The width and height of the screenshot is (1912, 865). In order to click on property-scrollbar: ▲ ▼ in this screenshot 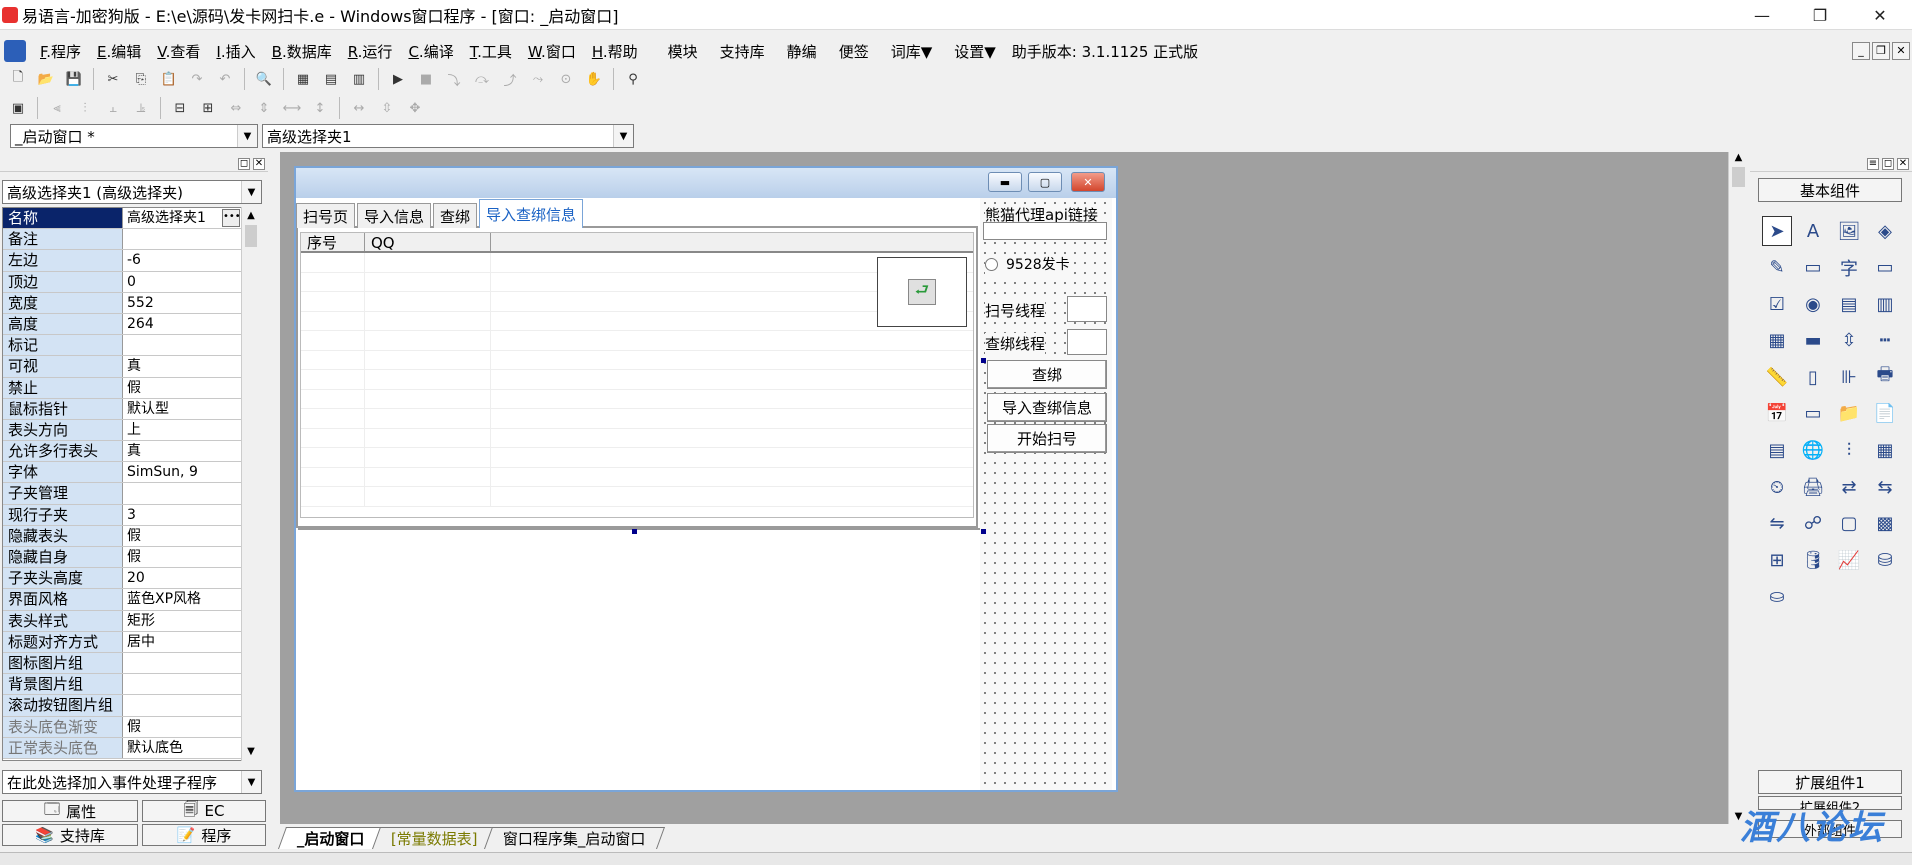, I will do `click(250, 484)`.